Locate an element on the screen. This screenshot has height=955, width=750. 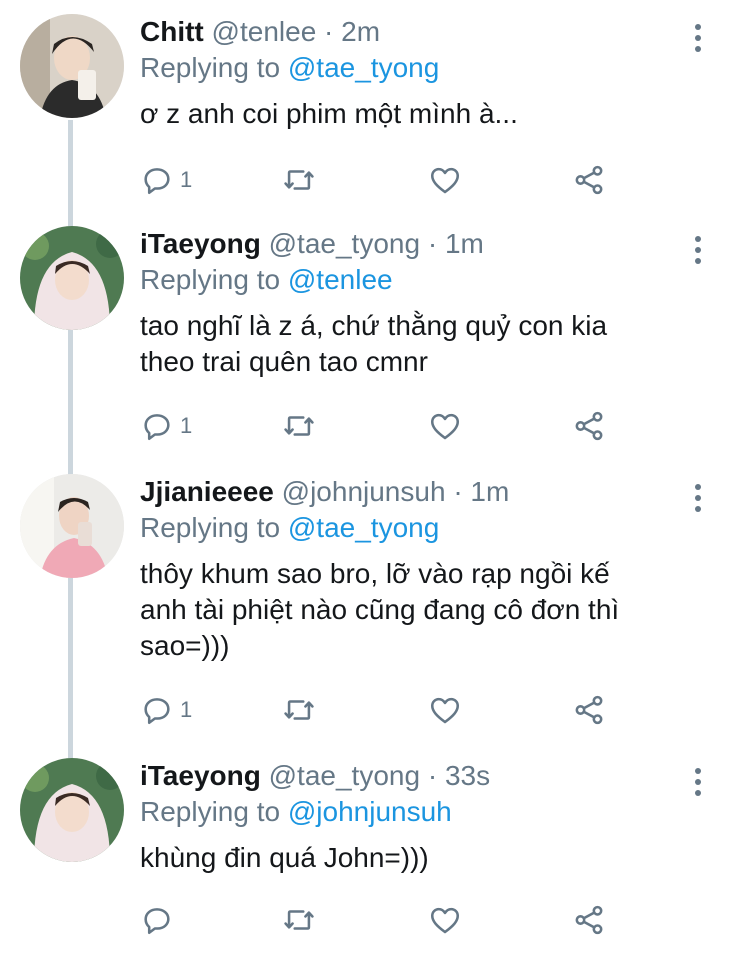
reply-button is located at coordinates (157, 920).